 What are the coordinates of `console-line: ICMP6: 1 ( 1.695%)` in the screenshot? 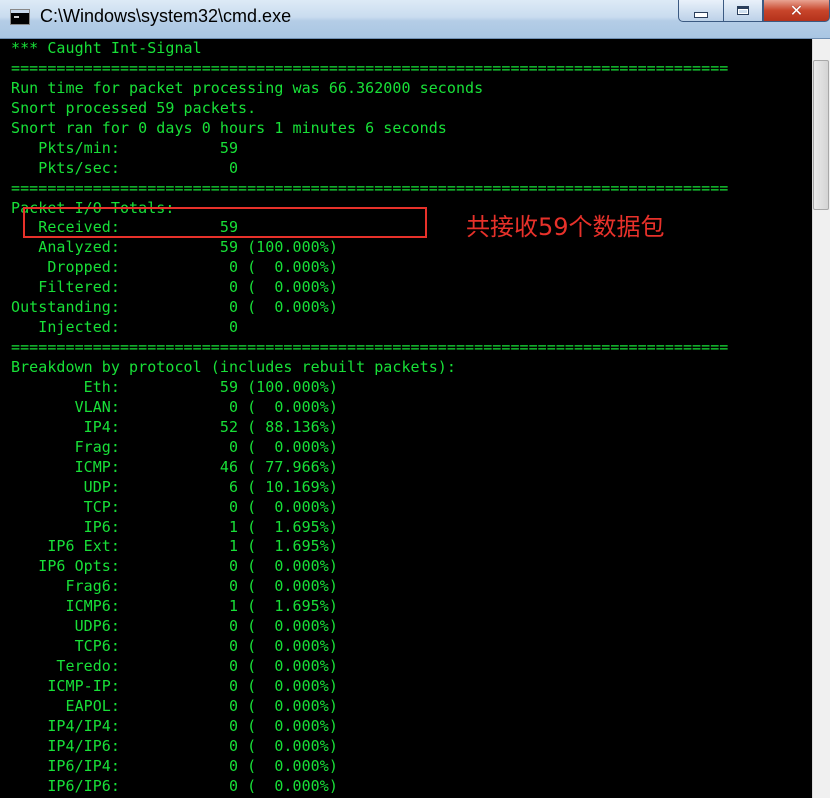 It's located at (174, 606).